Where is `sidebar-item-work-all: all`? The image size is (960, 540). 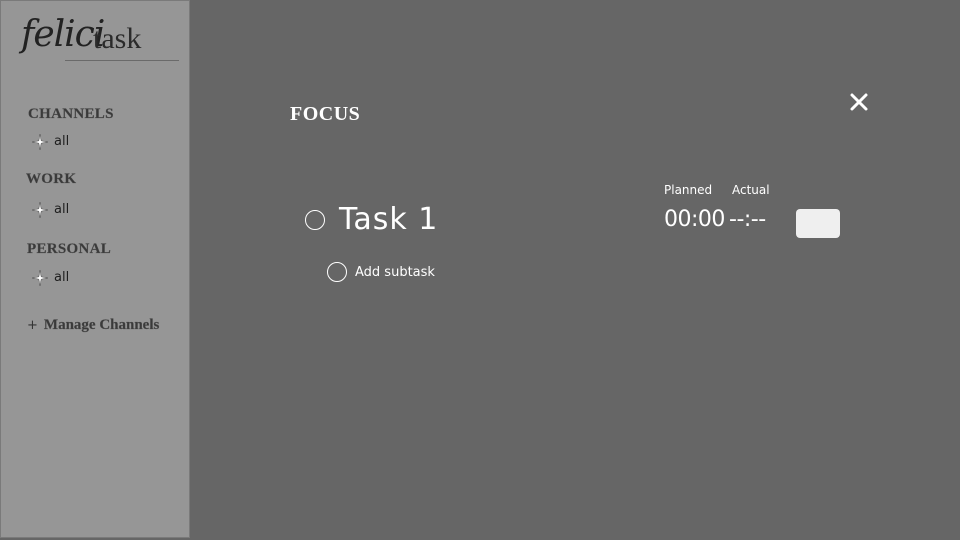
sidebar-item-work-all: all is located at coordinates (50, 210).